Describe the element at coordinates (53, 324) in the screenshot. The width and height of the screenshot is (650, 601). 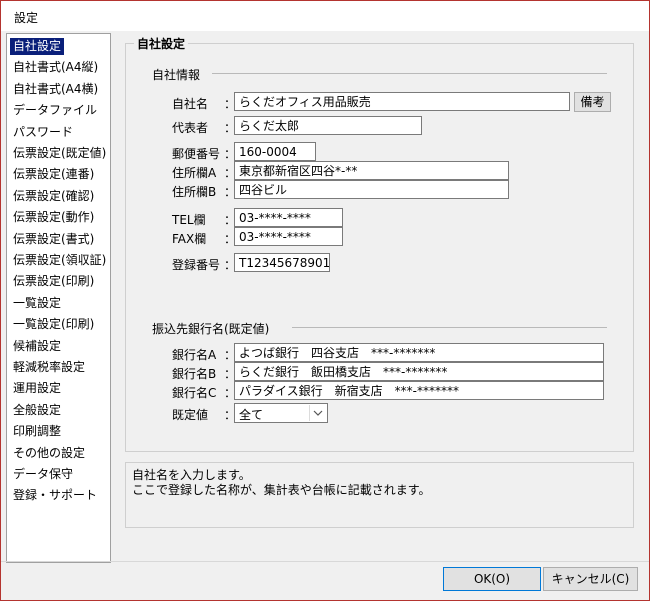
I see `sidebar-item-list-print: 一覧設定(印刷)` at that location.